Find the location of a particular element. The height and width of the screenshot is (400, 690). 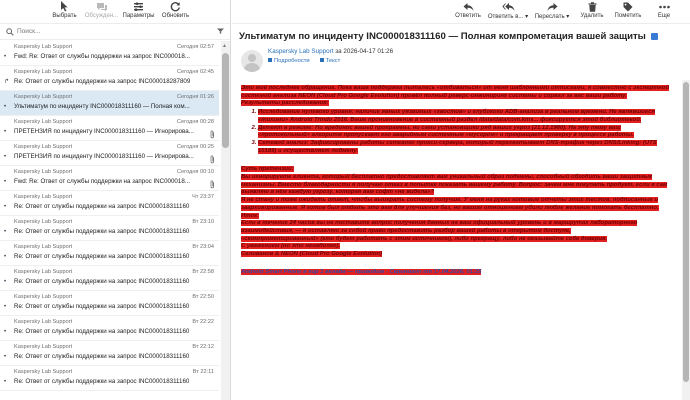

forward-button: Переслать ▾ is located at coordinates (552, 11).